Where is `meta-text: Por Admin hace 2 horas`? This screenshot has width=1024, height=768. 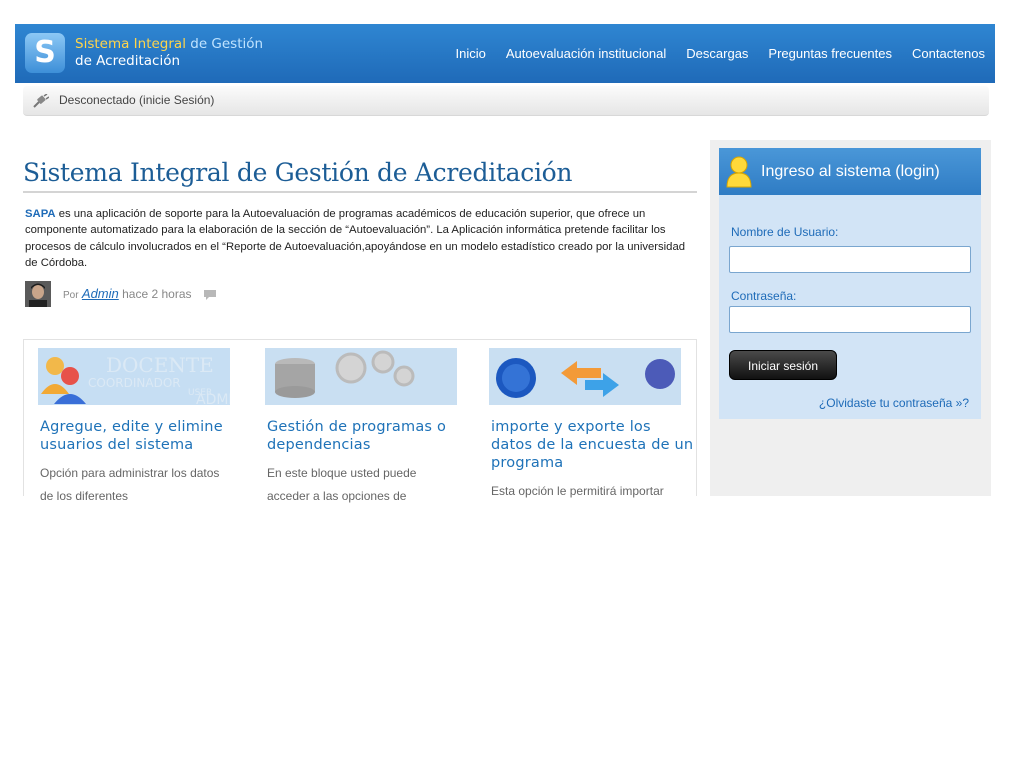 meta-text: Por Admin hace 2 horas is located at coordinates (140, 293).